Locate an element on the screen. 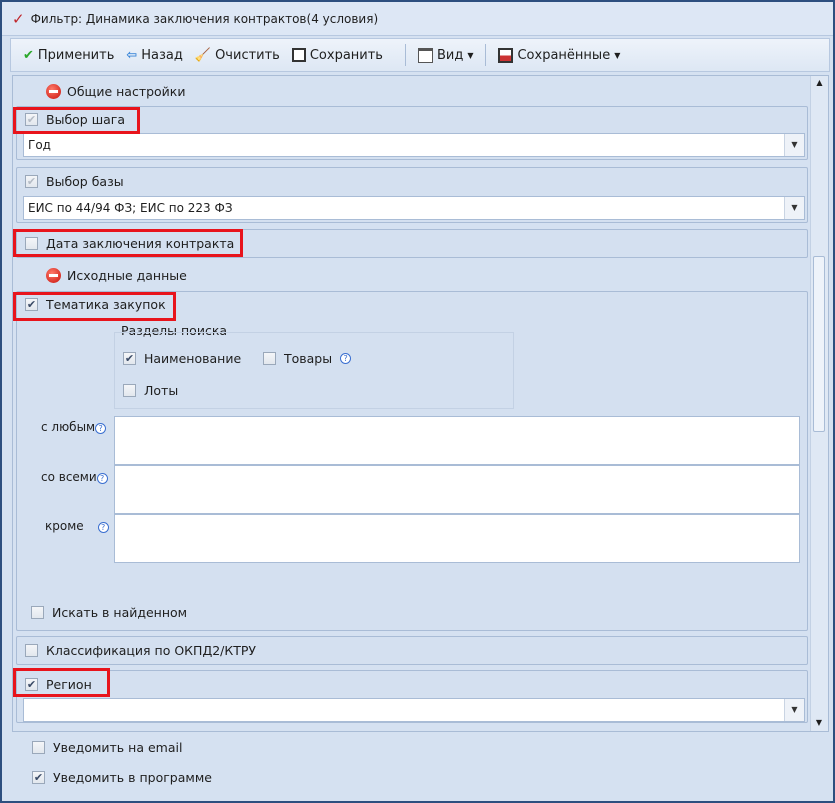 The width and height of the screenshot is (835, 803). vertical-scrollbar: ▲ ▼ is located at coordinates (819, 403).